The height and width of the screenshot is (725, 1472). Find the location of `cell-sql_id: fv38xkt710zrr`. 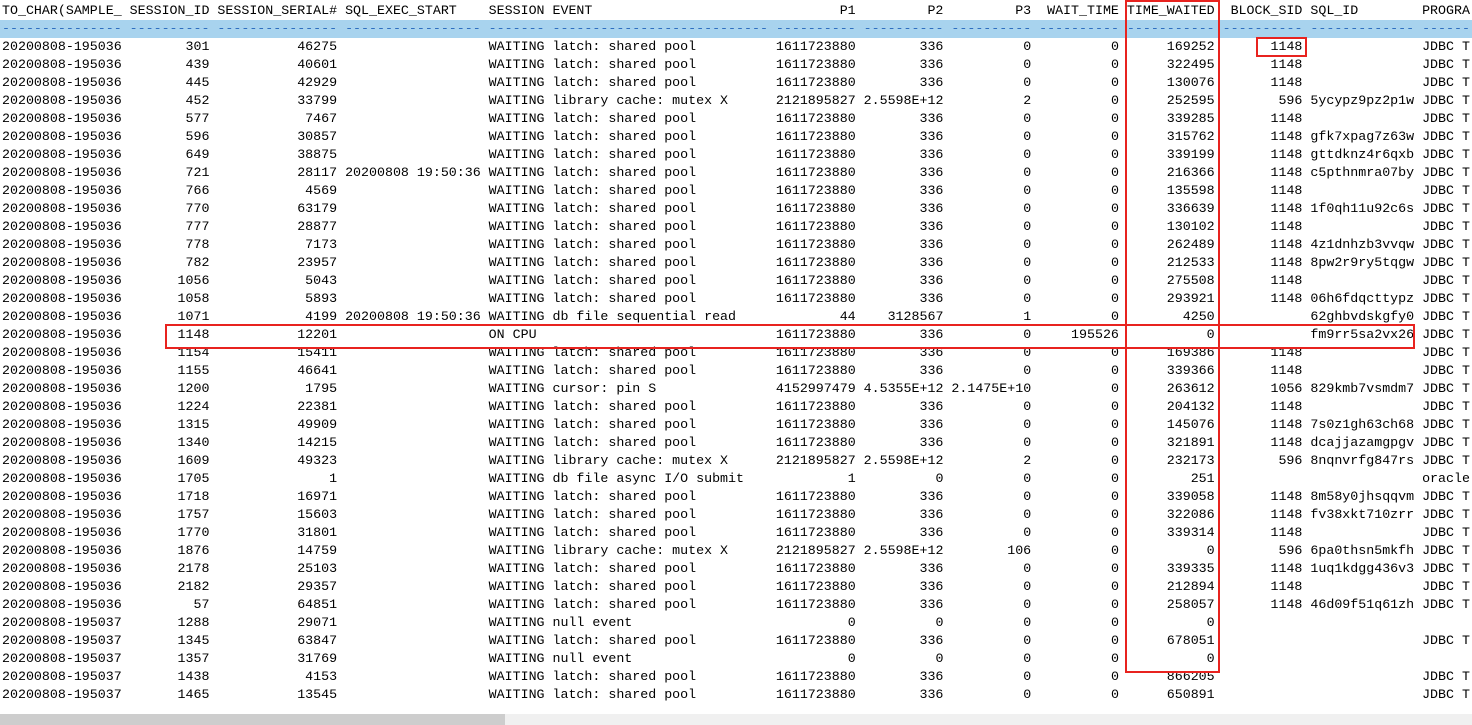

cell-sql_id: fv38xkt710zrr is located at coordinates (1362, 514).